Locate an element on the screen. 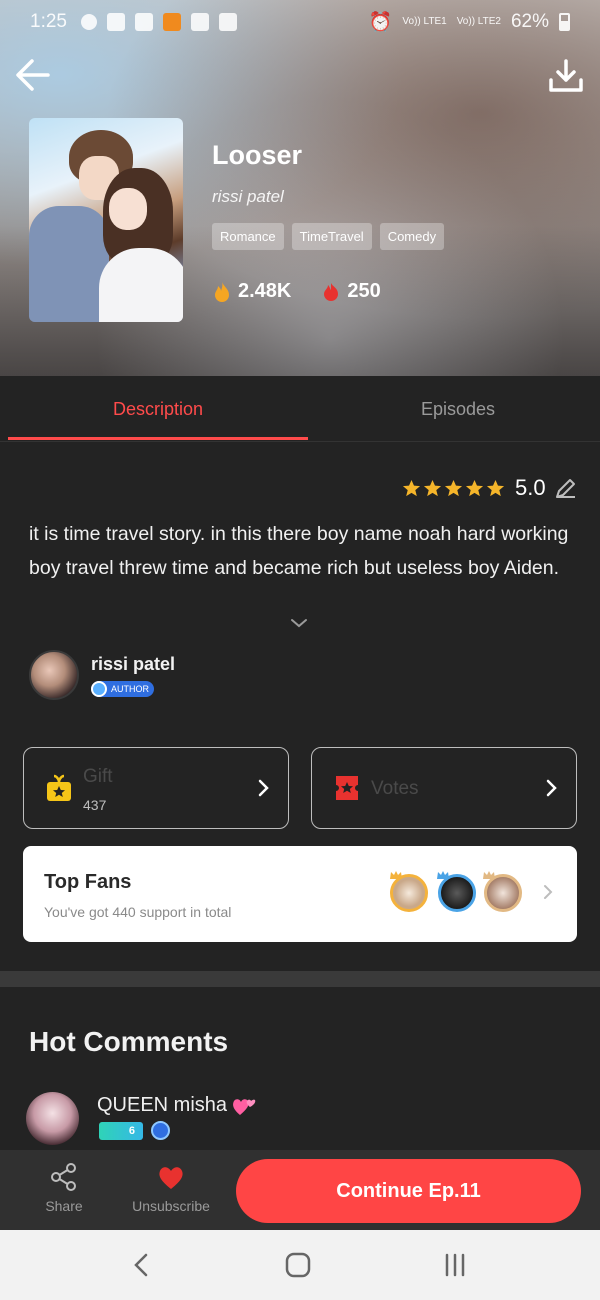  tag-romance: Romance is located at coordinates (248, 236).